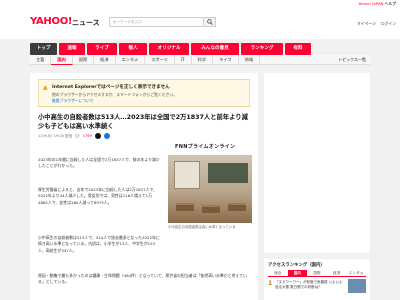 This screenshot has height=300, width=400. I want to click on top-utility-bar: Yahoo! JAPAN ヘルプ, so click(200, 4).